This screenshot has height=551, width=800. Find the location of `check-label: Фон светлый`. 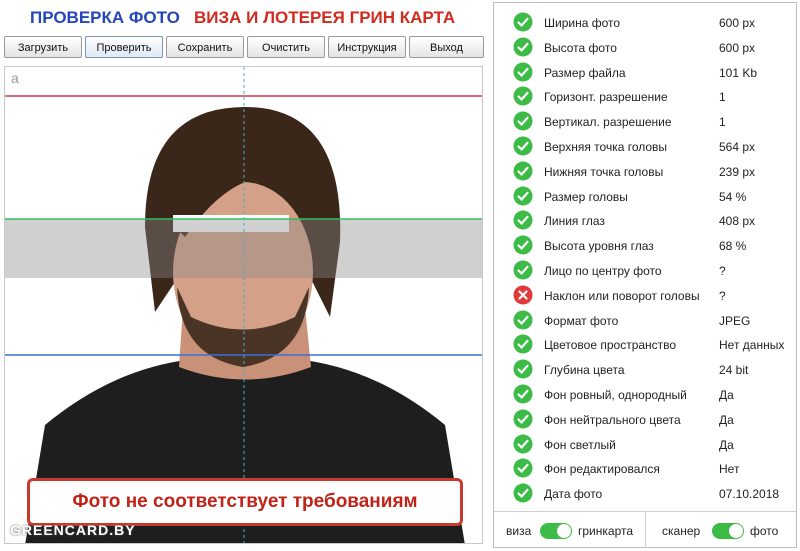

check-label: Фон светлый is located at coordinates (580, 444).